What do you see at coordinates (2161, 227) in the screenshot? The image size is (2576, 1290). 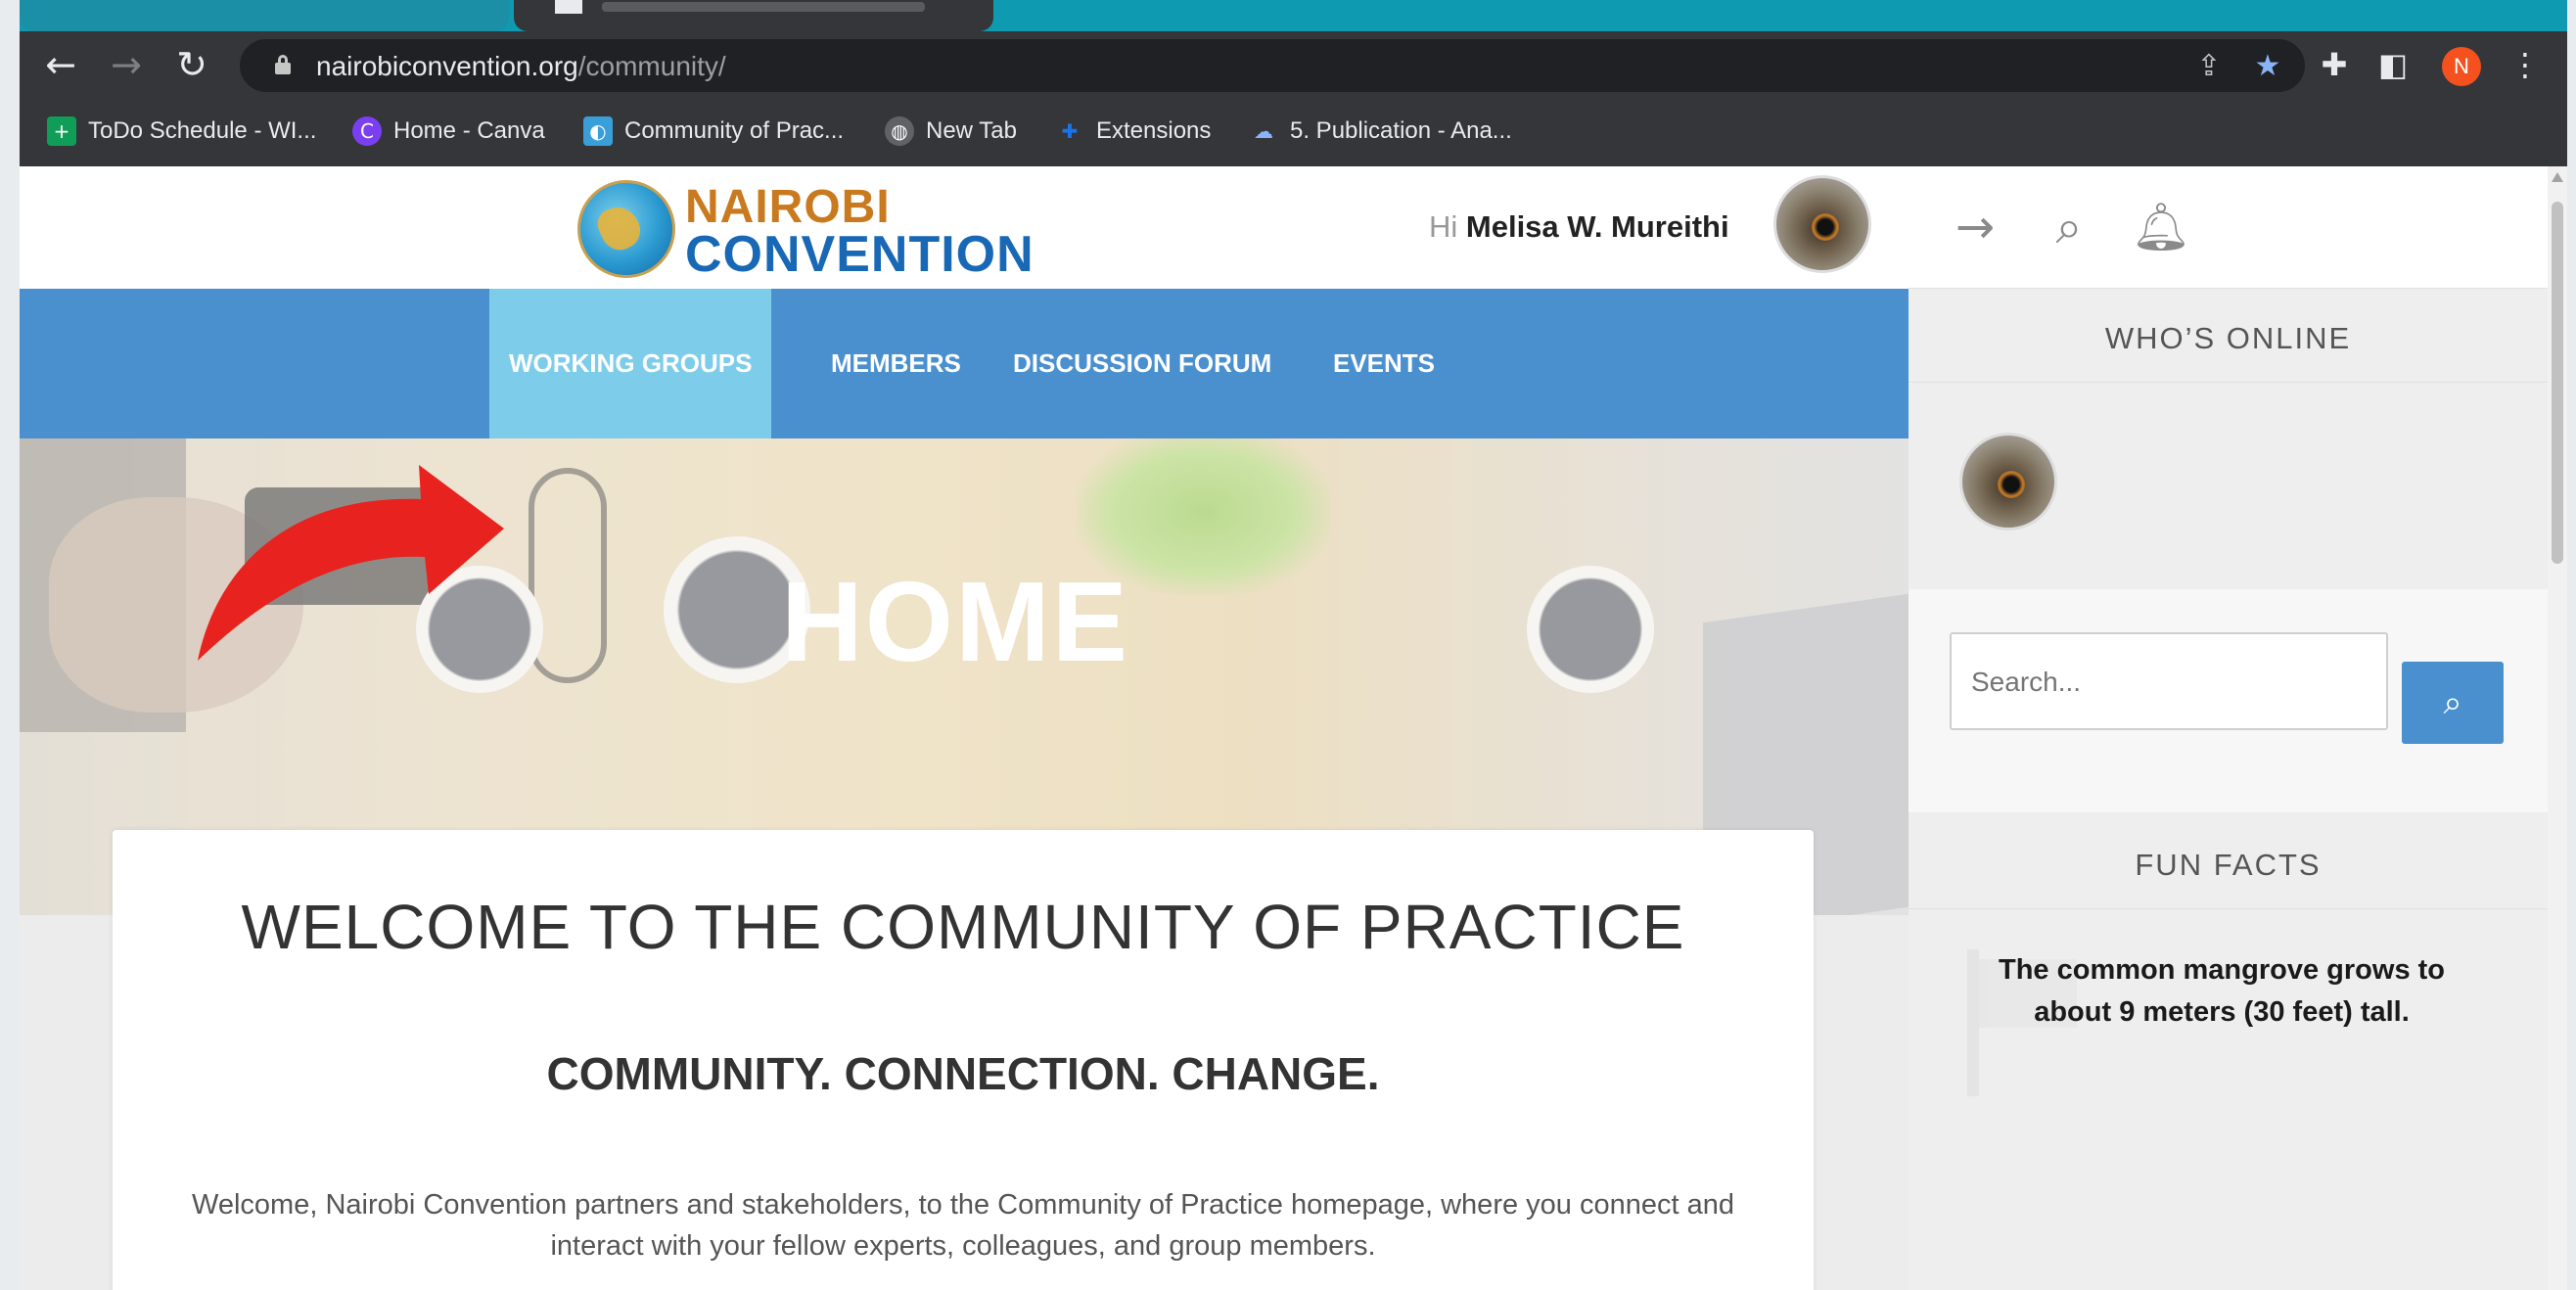 I see `notification-bell-icon: 🔔︎` at bounding box center [2161, 227].